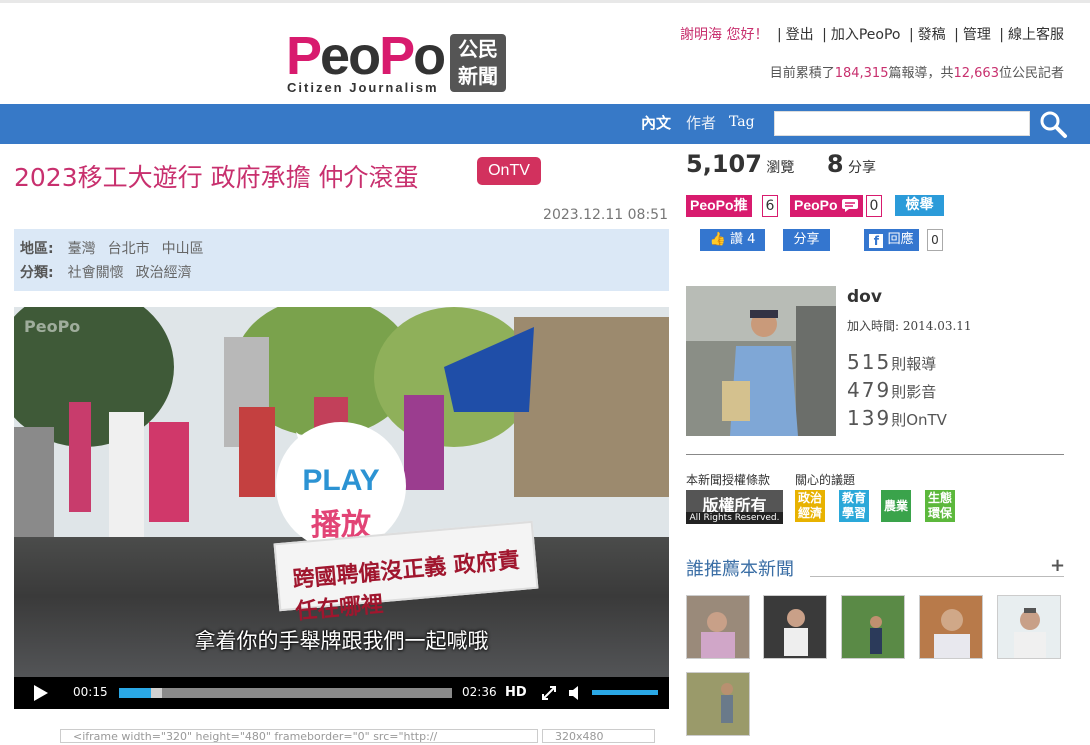  I want to click on volume-icon, so click(575, 693).